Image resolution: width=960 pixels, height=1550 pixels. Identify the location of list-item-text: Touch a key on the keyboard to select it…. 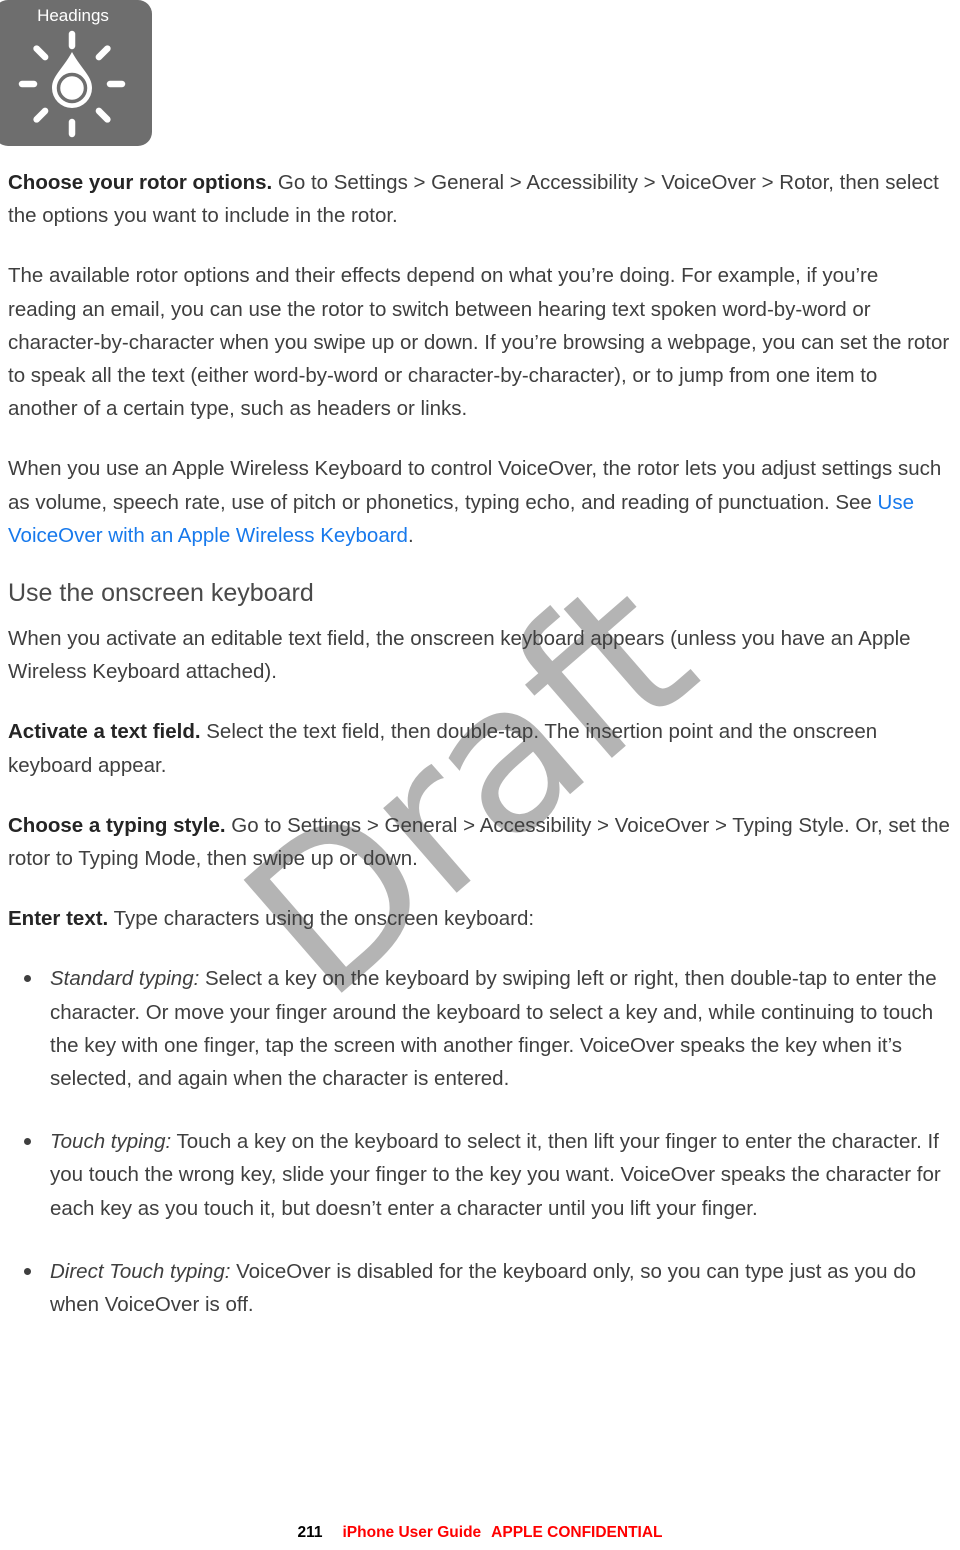
(495, 1175).